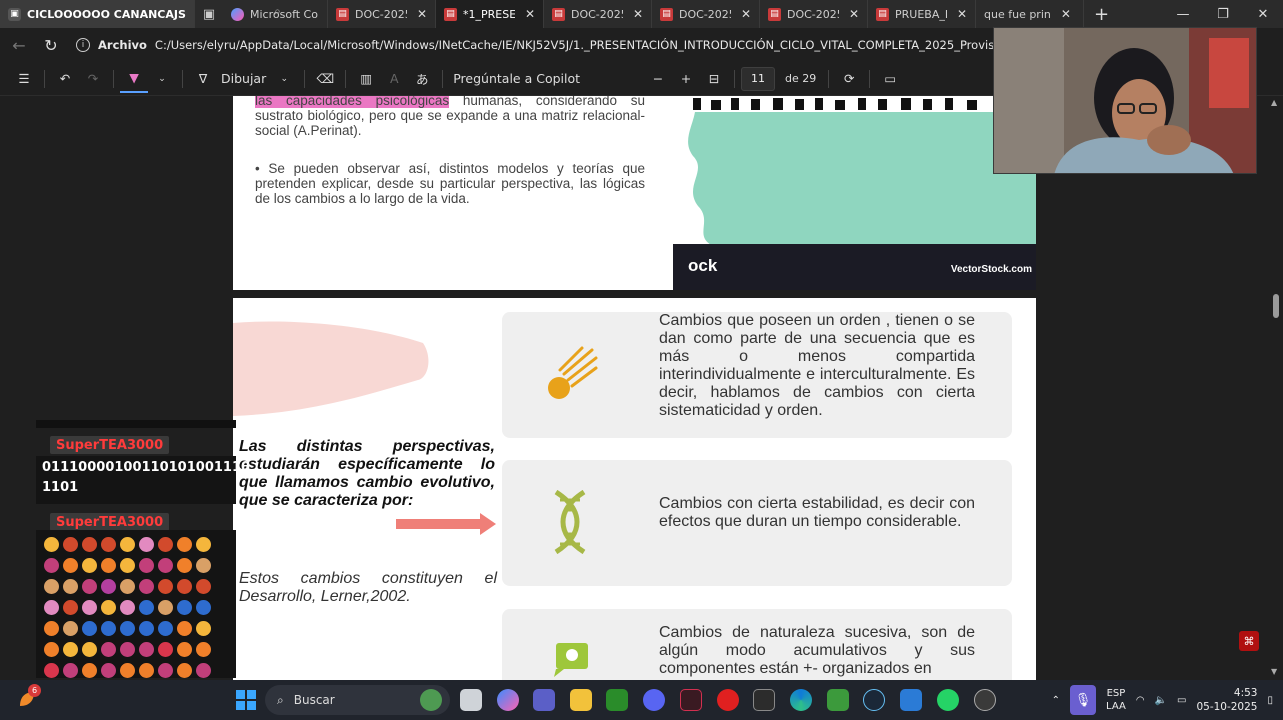  Describe the element at coordinates (209, 14) in the screenshot. I see `tab-actions-icon: ▣` at that location.